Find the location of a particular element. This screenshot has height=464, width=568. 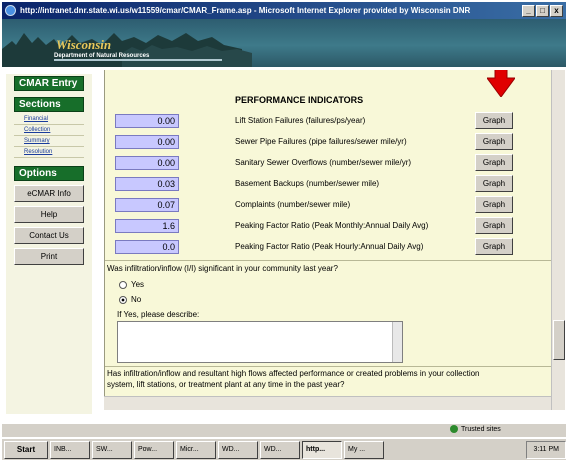

security-zone-label: Trusted sites is located at coordinates (481, 429).